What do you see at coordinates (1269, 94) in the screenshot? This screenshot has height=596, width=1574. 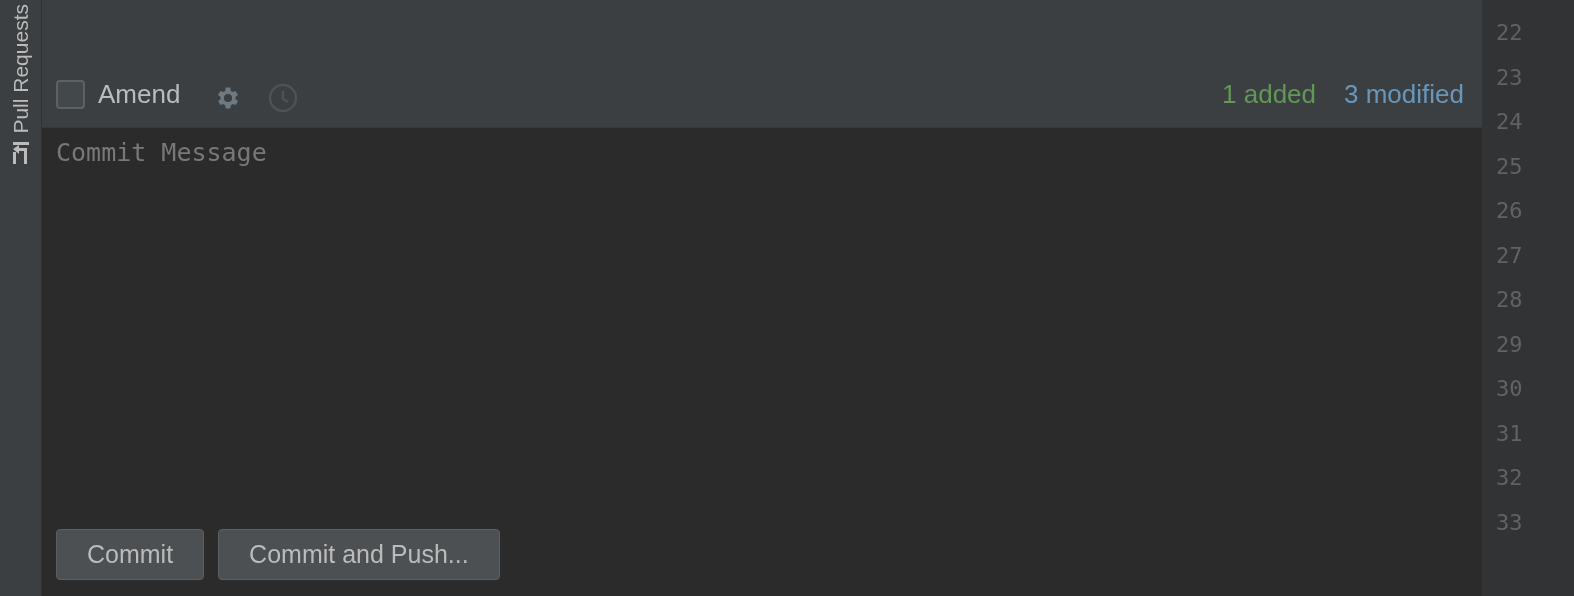 I see `added-count: 1 added` at bounding box center [1269, 94].